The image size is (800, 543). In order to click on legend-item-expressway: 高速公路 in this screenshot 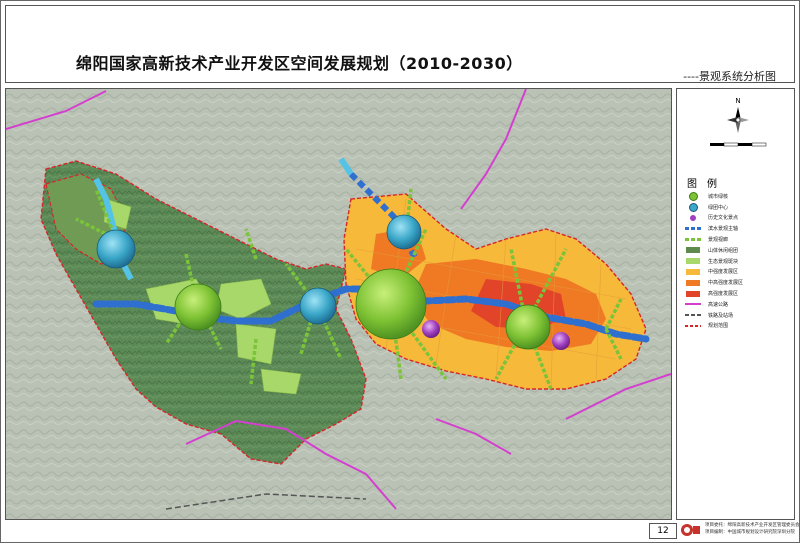, I will do `click(737, 304)`.